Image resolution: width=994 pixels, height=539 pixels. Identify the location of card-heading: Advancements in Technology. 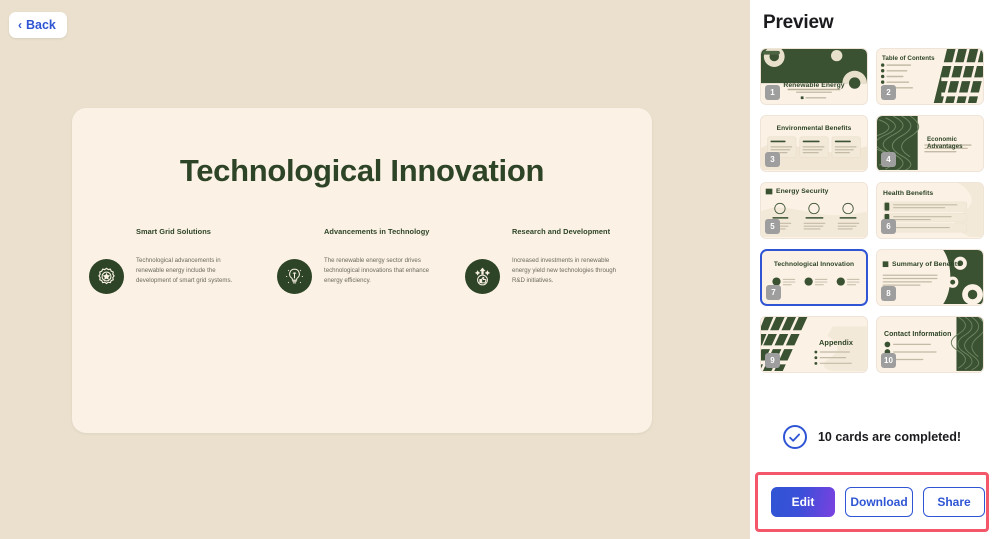
(377, 231).